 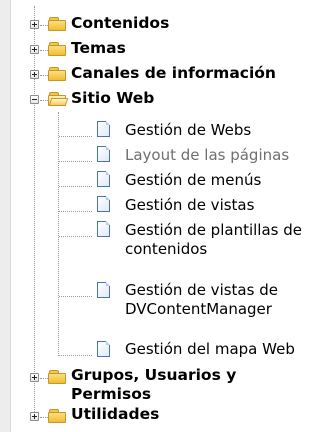 I want to click on tree-node-label: Temas, so click(x=98, y=48).